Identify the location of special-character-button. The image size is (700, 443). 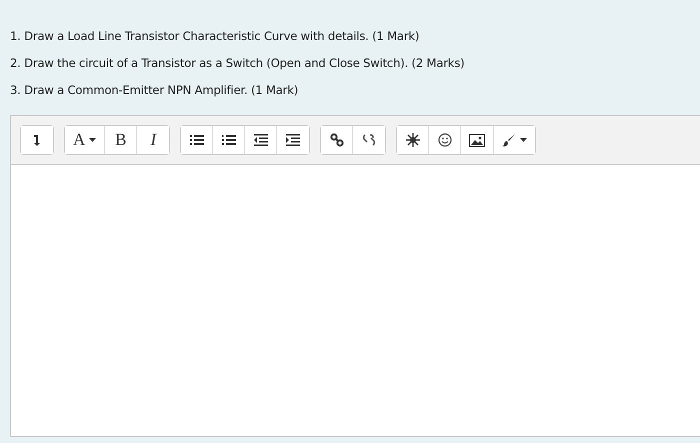
(413, 140).